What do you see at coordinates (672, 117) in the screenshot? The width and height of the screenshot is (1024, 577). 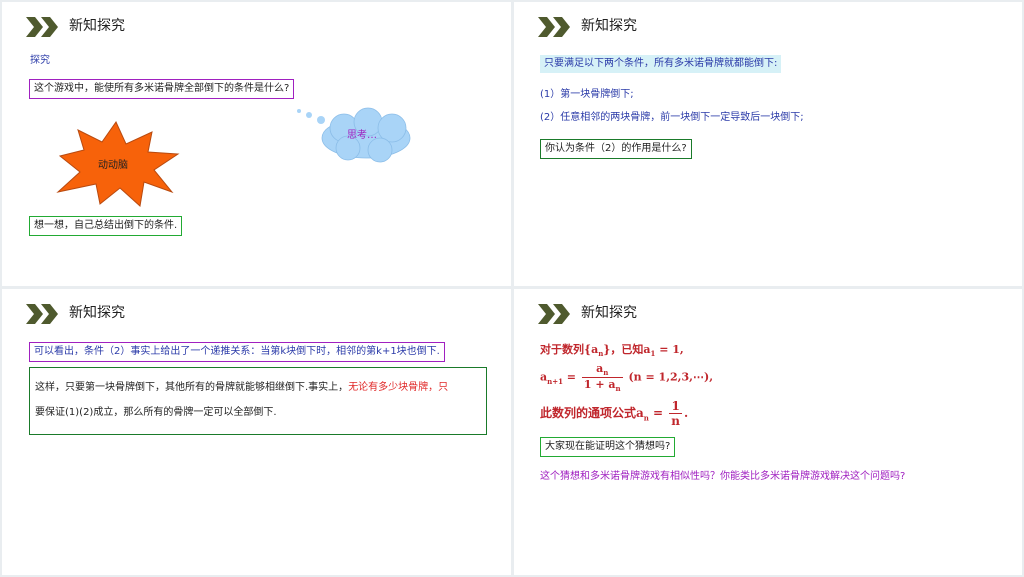 I see `condition-2: (2）任意相邻的两块骨牌，前一块倒下一定导致后一块倒下;` at bounding box center [672, 117].